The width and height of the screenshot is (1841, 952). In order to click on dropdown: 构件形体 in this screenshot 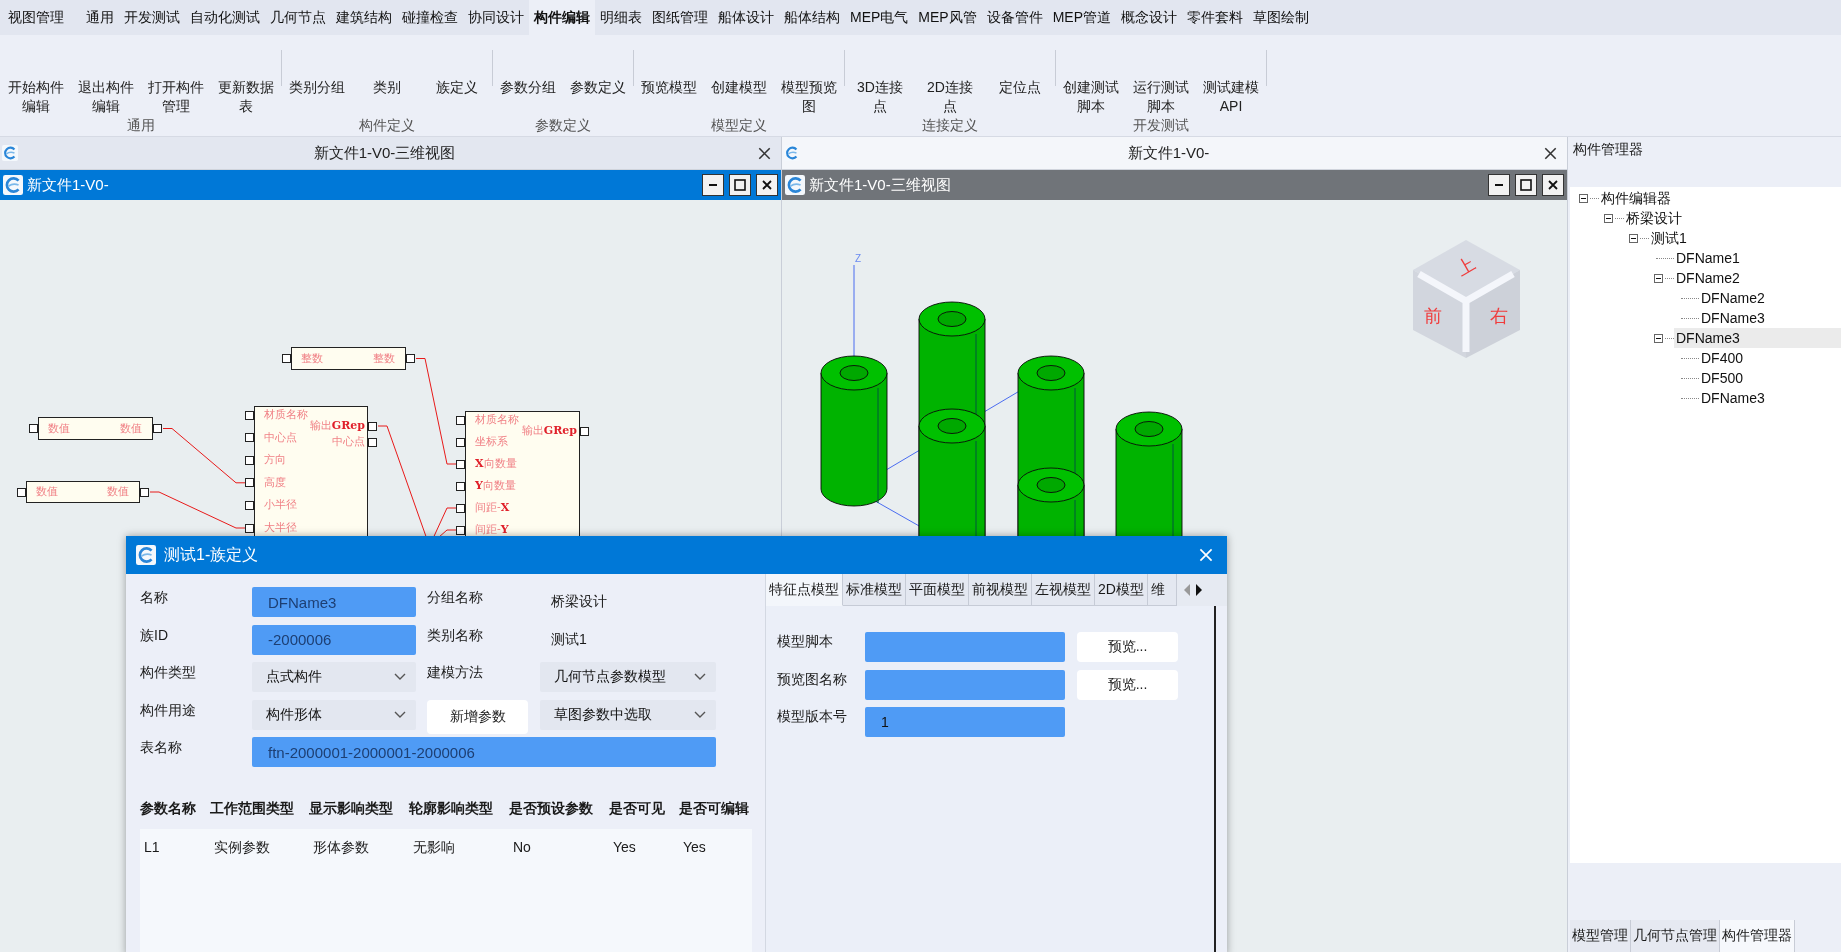, I will do `click(334, 714)`.